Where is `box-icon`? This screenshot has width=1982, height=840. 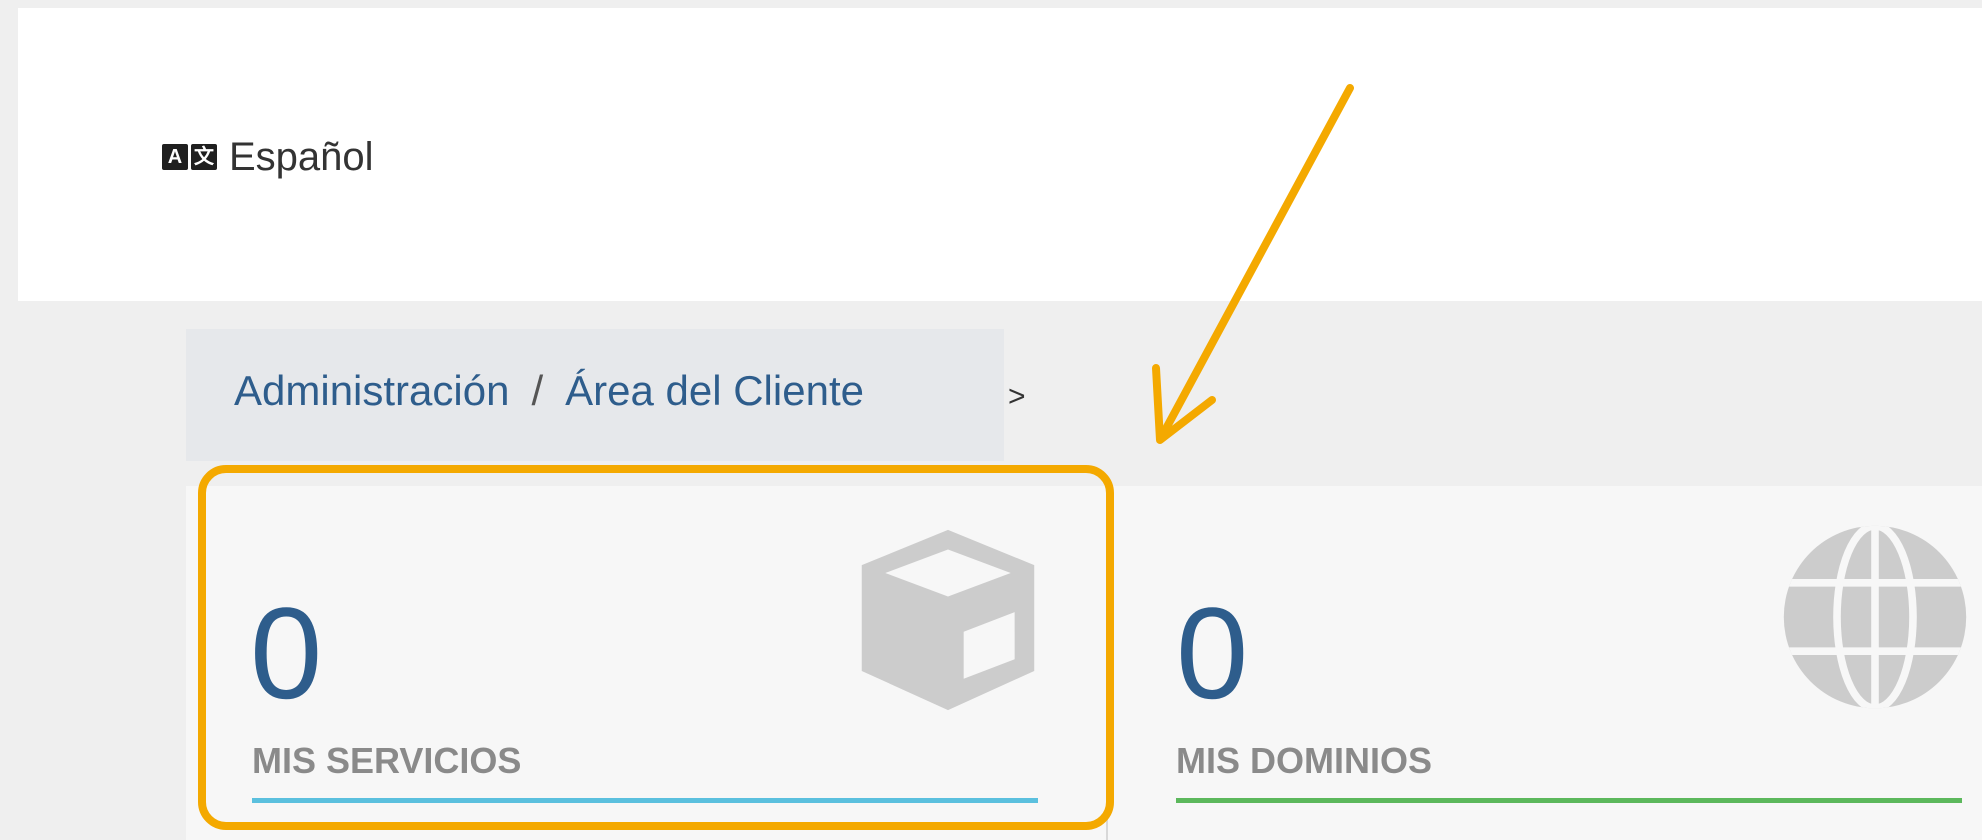
box-icon is located at coordinates (948, 620).